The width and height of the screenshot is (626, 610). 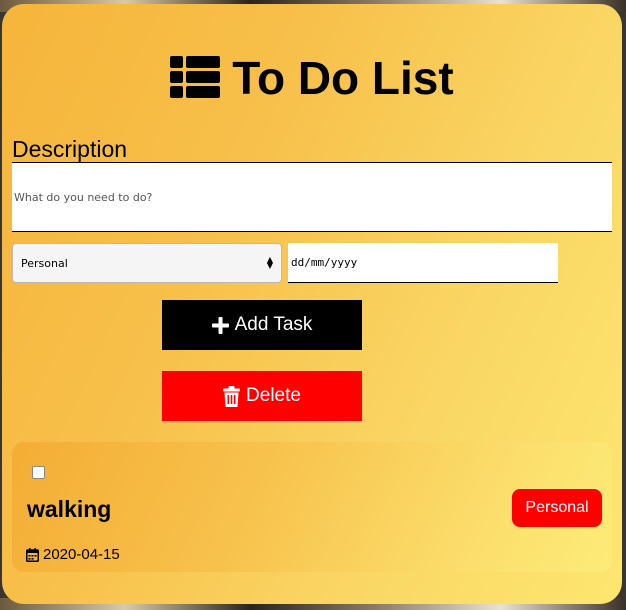 I want to click on add-task-button: Add Task, so click(x=262, y=325).